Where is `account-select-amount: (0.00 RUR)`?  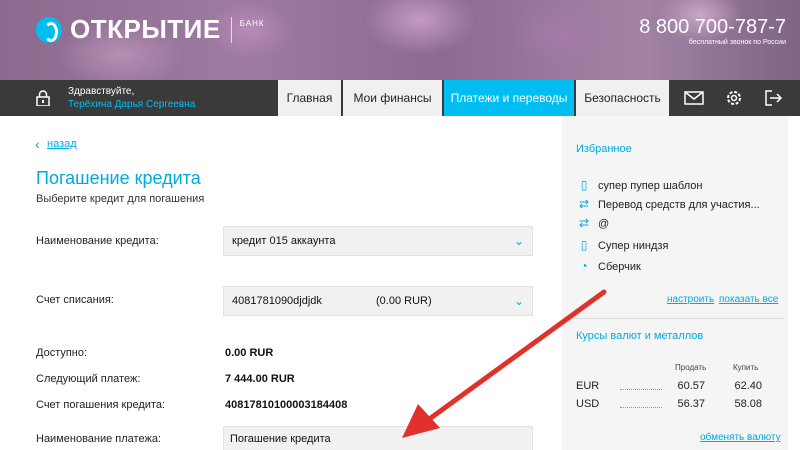 account-select-amount: (0.00 RUR) is located at coordinates (404, 301).